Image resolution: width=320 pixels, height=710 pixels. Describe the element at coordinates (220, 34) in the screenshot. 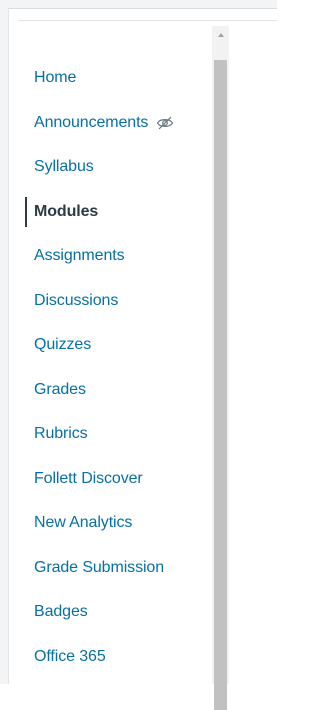

I see `scroll-up-arrow-icon` at that location.